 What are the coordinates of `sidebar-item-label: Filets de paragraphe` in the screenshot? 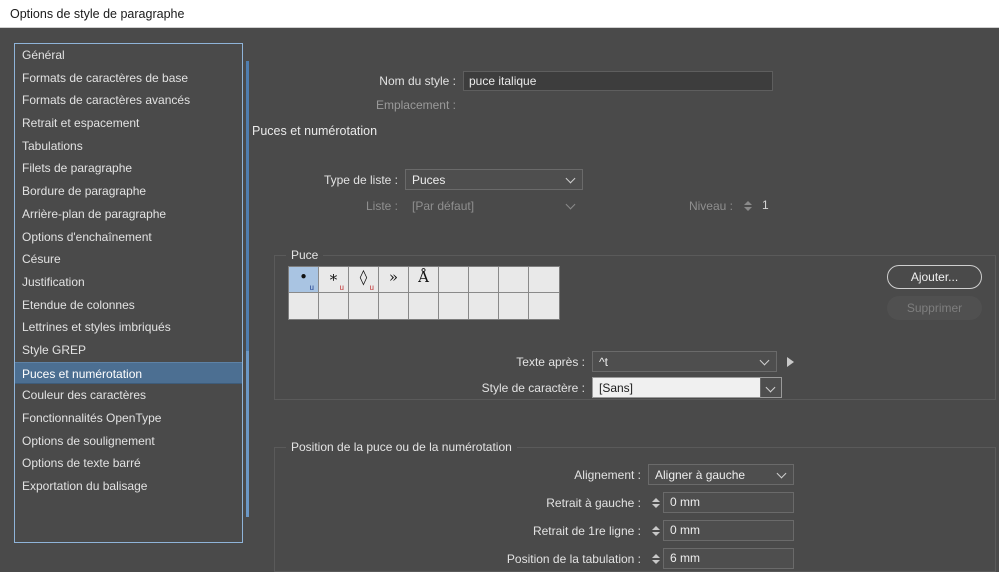 It's located at (77, 168).